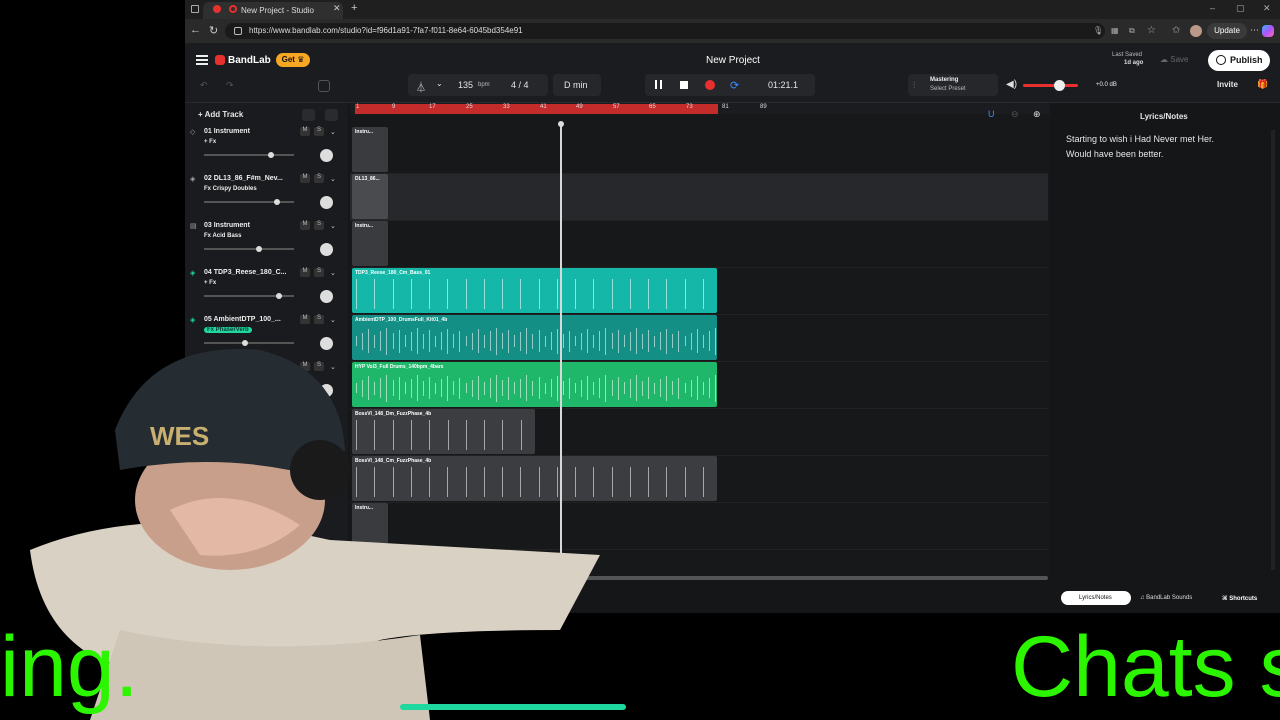 The height and width of the screenshot is (720, 1280). What do you see at coordinates (1011, 84) in the screenshot?
I see `volume-icon: ◀)` at bounding box center [1011, 84].